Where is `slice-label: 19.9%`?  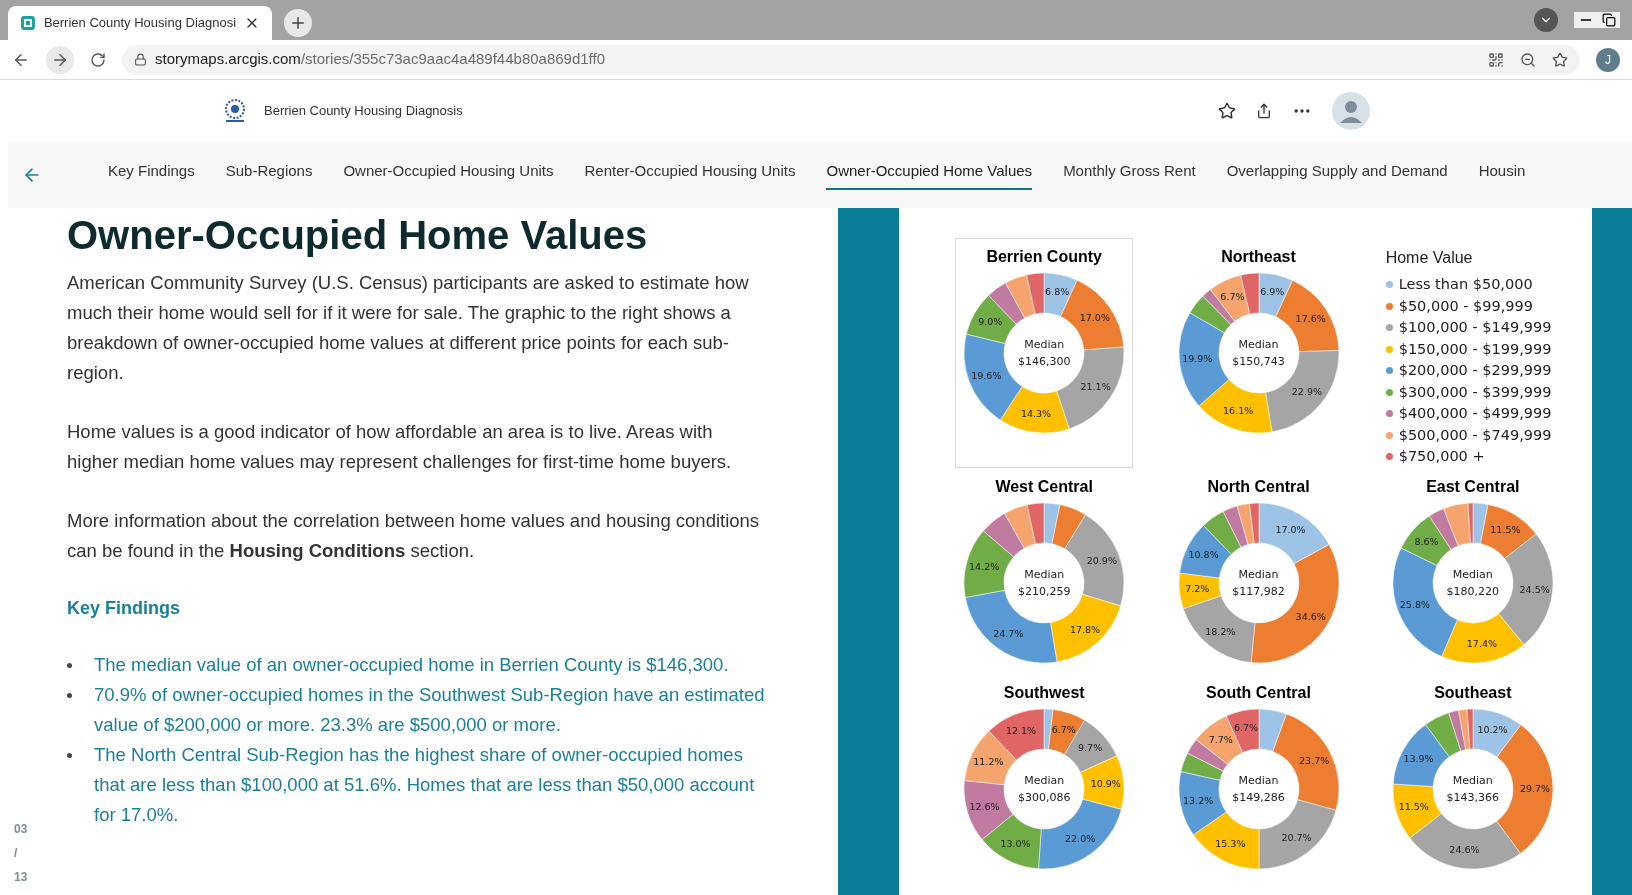 slice-label: 19.9% is located at coordinates (1196, 359).